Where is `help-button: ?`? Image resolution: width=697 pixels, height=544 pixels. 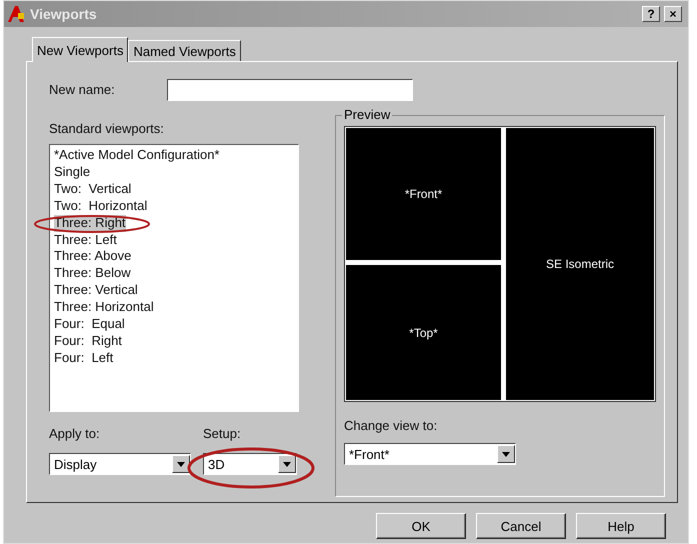 help-button: ? is located at coordinates (651, 14).